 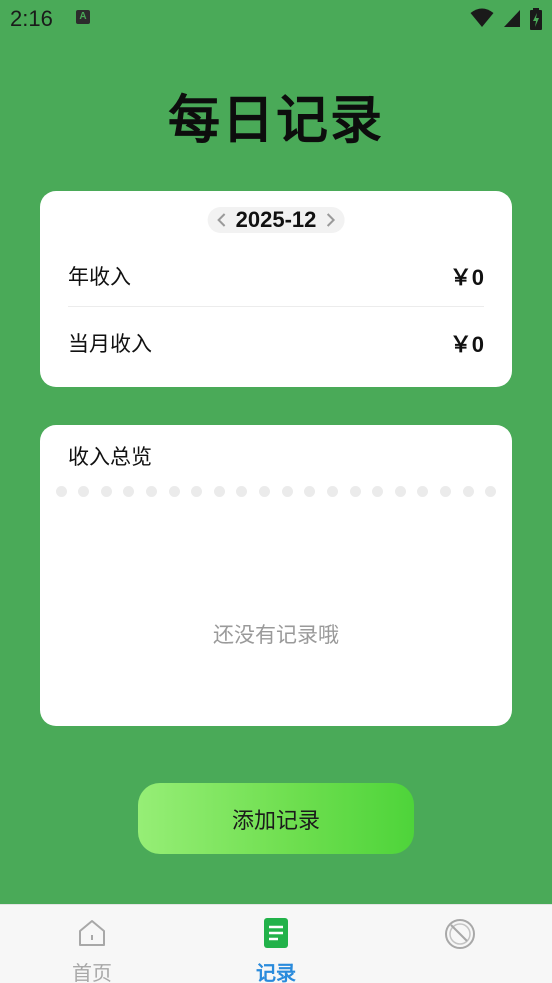 I want to click on notification-icon: A, so click(x=83, y=17).